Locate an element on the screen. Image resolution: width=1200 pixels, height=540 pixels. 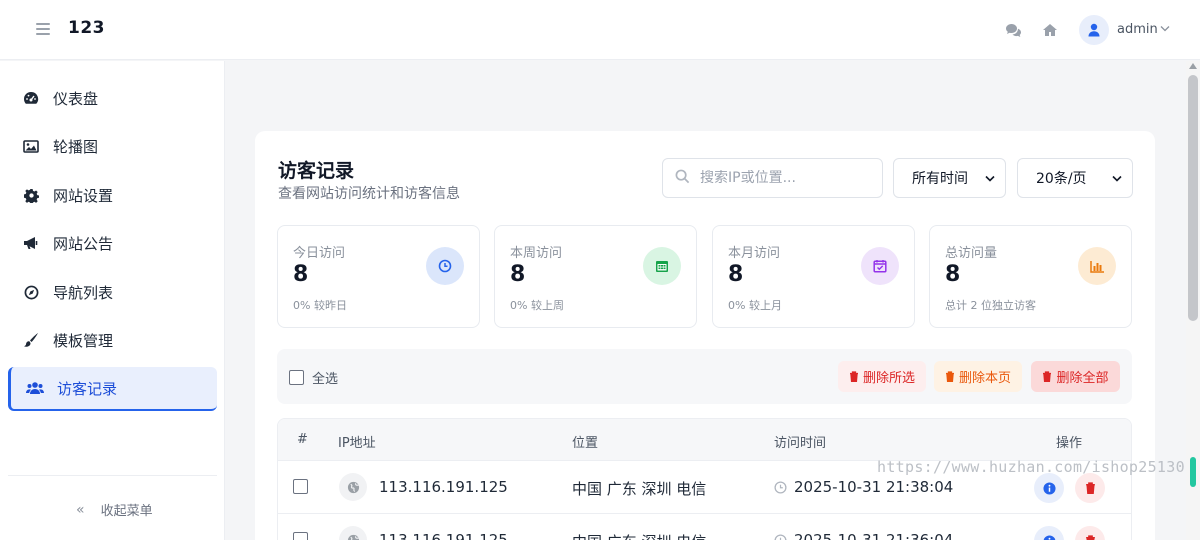
sidebar-item-label: 访客记录 is located at coordinates (87, 388).